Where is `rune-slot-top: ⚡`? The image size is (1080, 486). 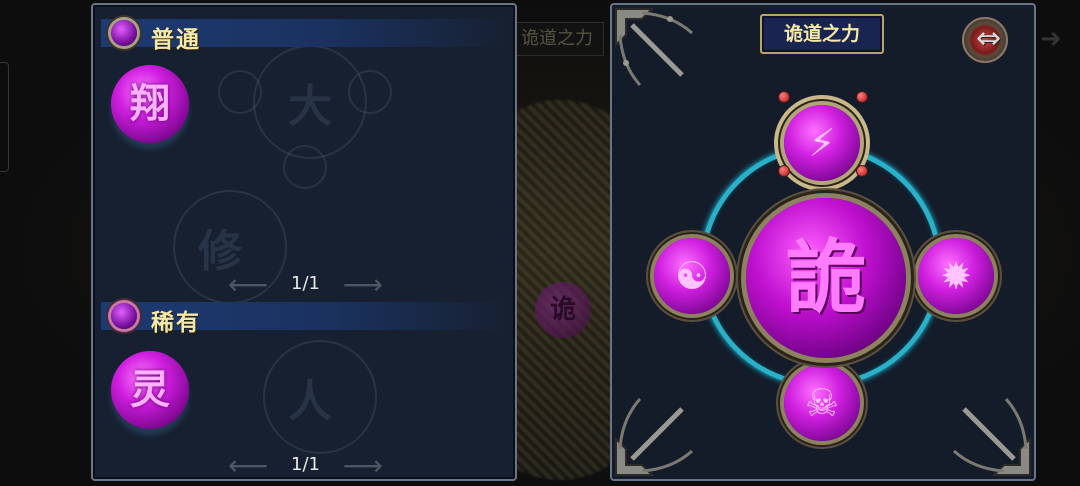 rune-slot-top: ⚡ is located at coordinates (822, 143).